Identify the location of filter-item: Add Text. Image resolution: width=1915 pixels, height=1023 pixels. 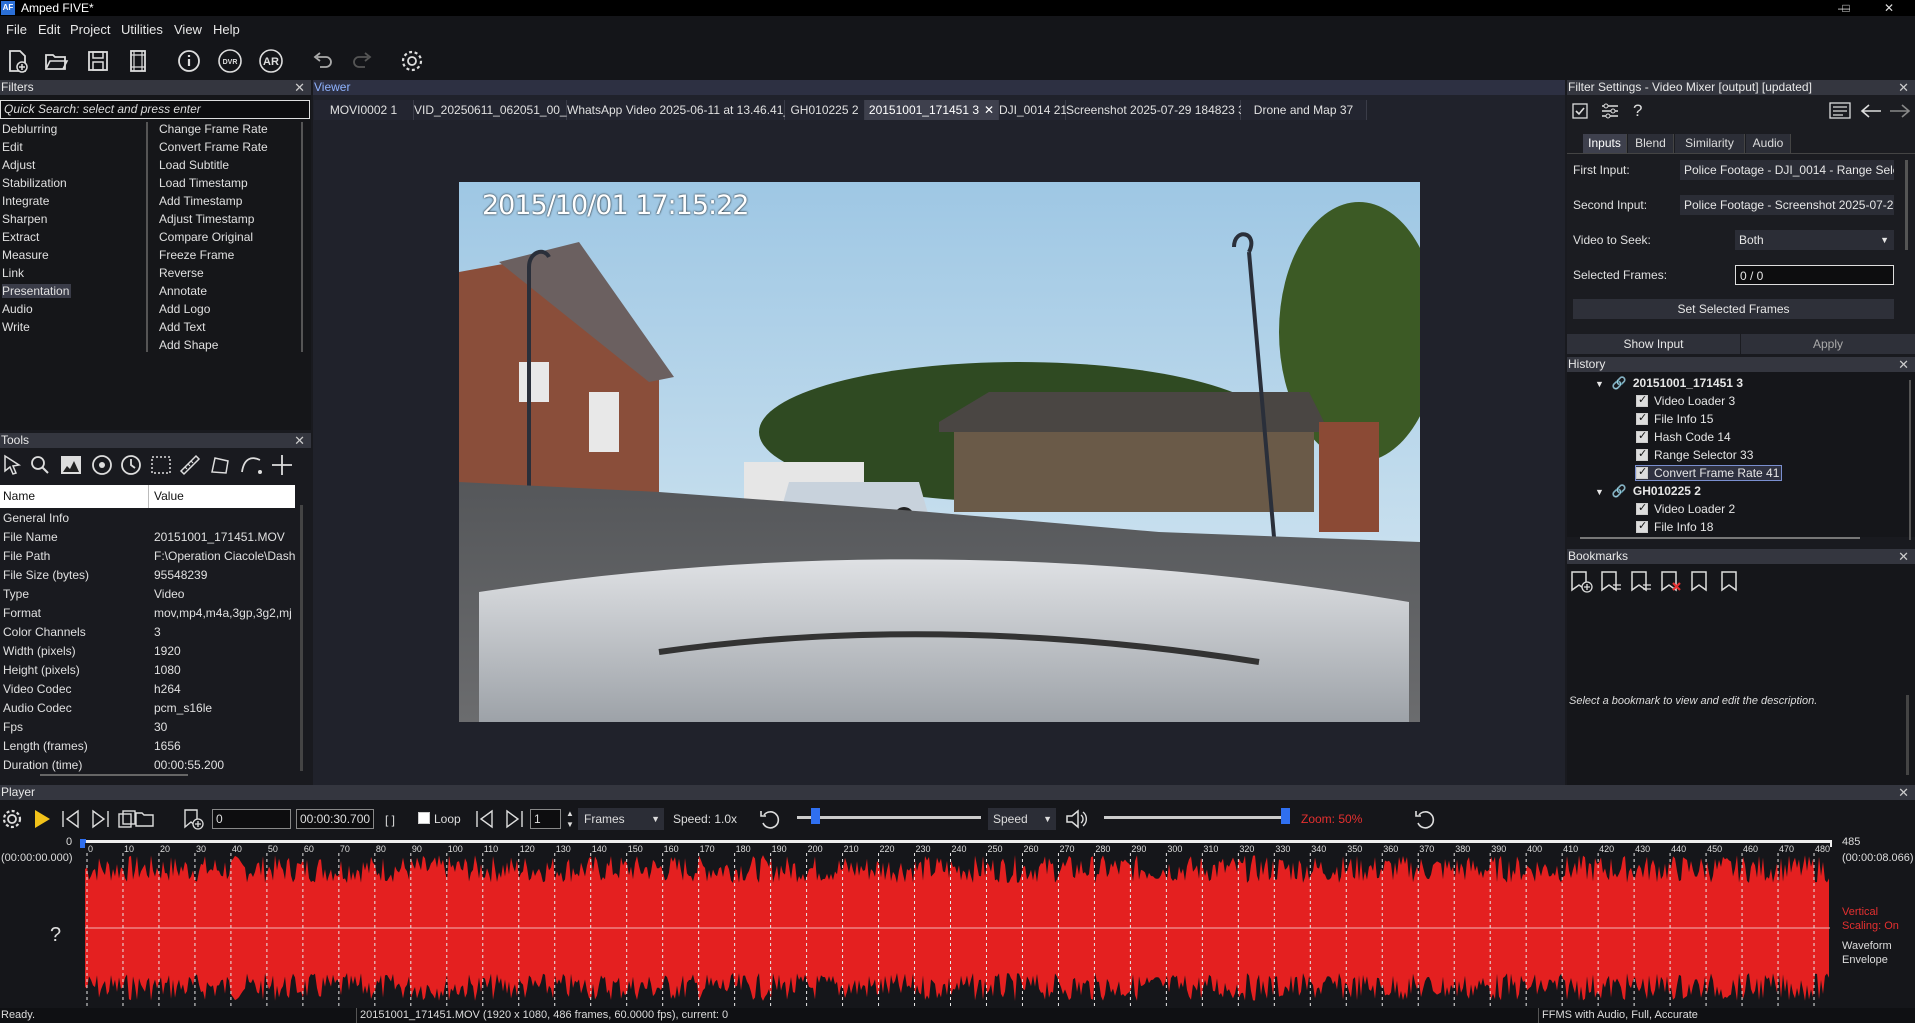
(182, 327).